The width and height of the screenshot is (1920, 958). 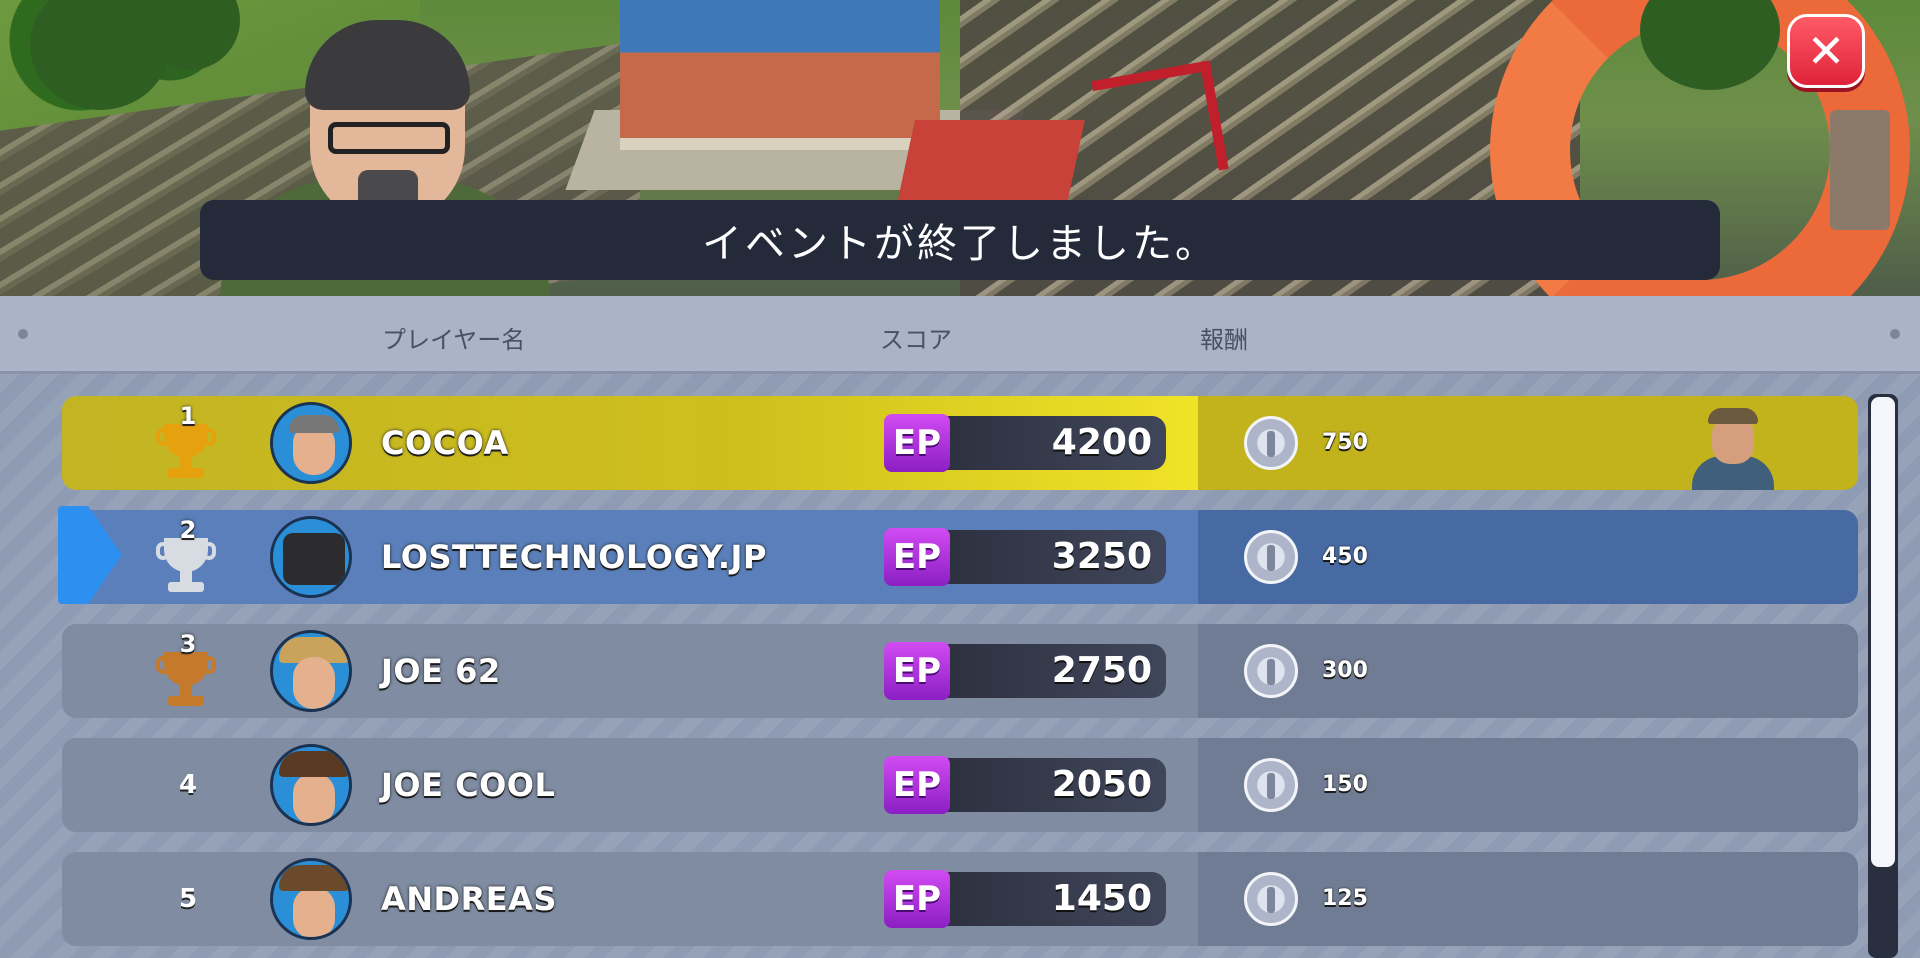 What do you see at coordinates (1345, 898) in the screenshot?
I see `reward-value: 125` at bounding box center [1345, 898].